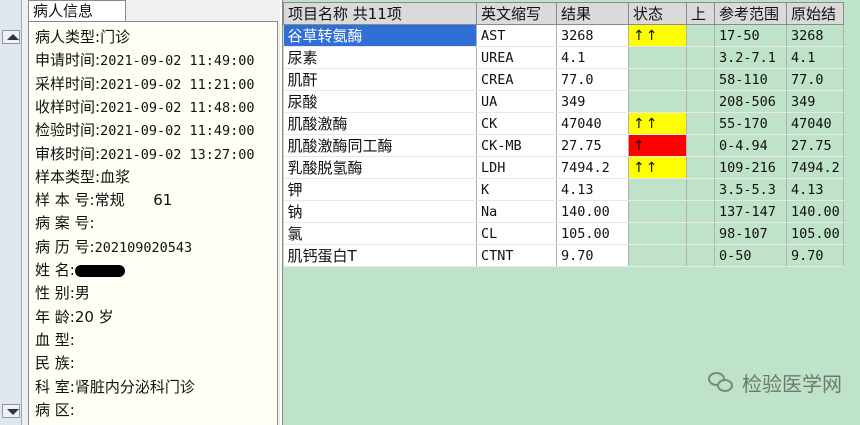 The image size is (860, 425). Describe the element at coordinates (592, 211) in the screenshot. I see `result-value-cell: 140.00` at that location.